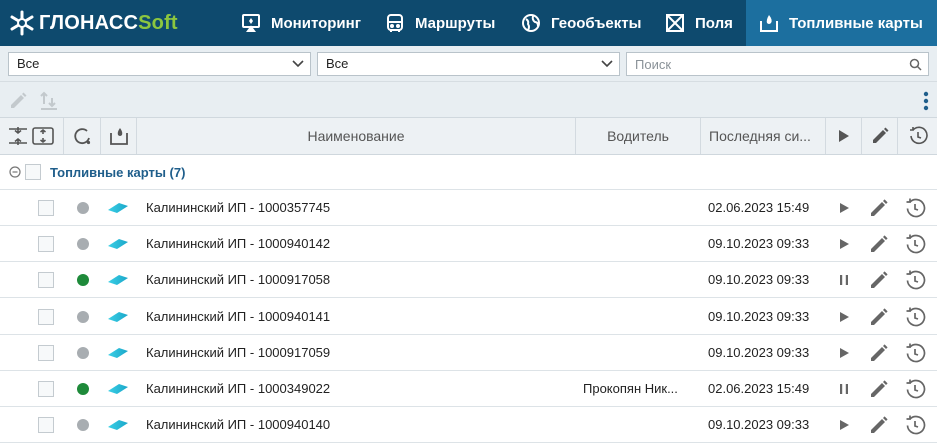 This screenshot has height=446, width=937. What do you see at coordinates (159, 64) in the screenshot?
I see `filter-select-1: Все` at bounding box center [159, 64].